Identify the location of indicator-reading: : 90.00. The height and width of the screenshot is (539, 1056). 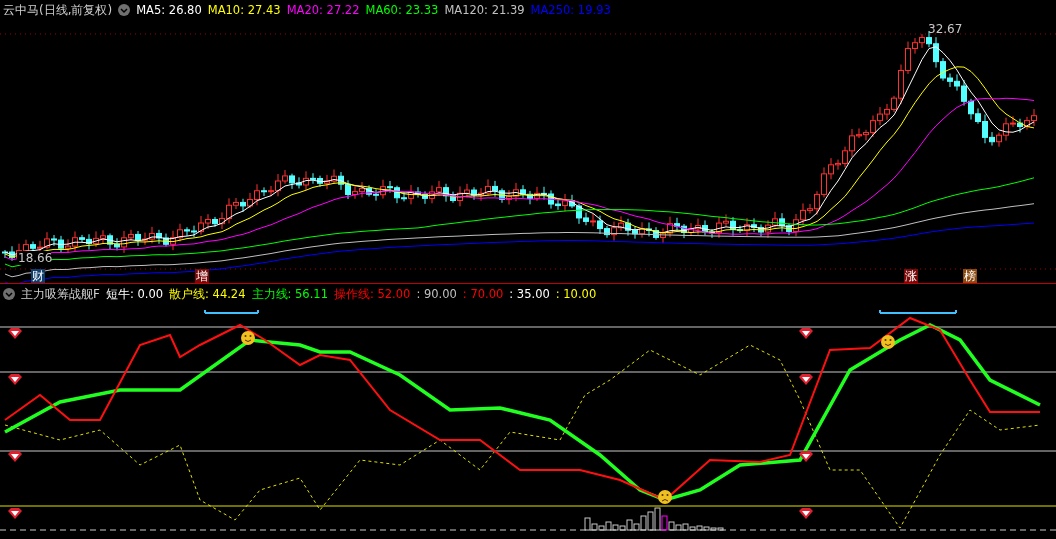
(436, 294).